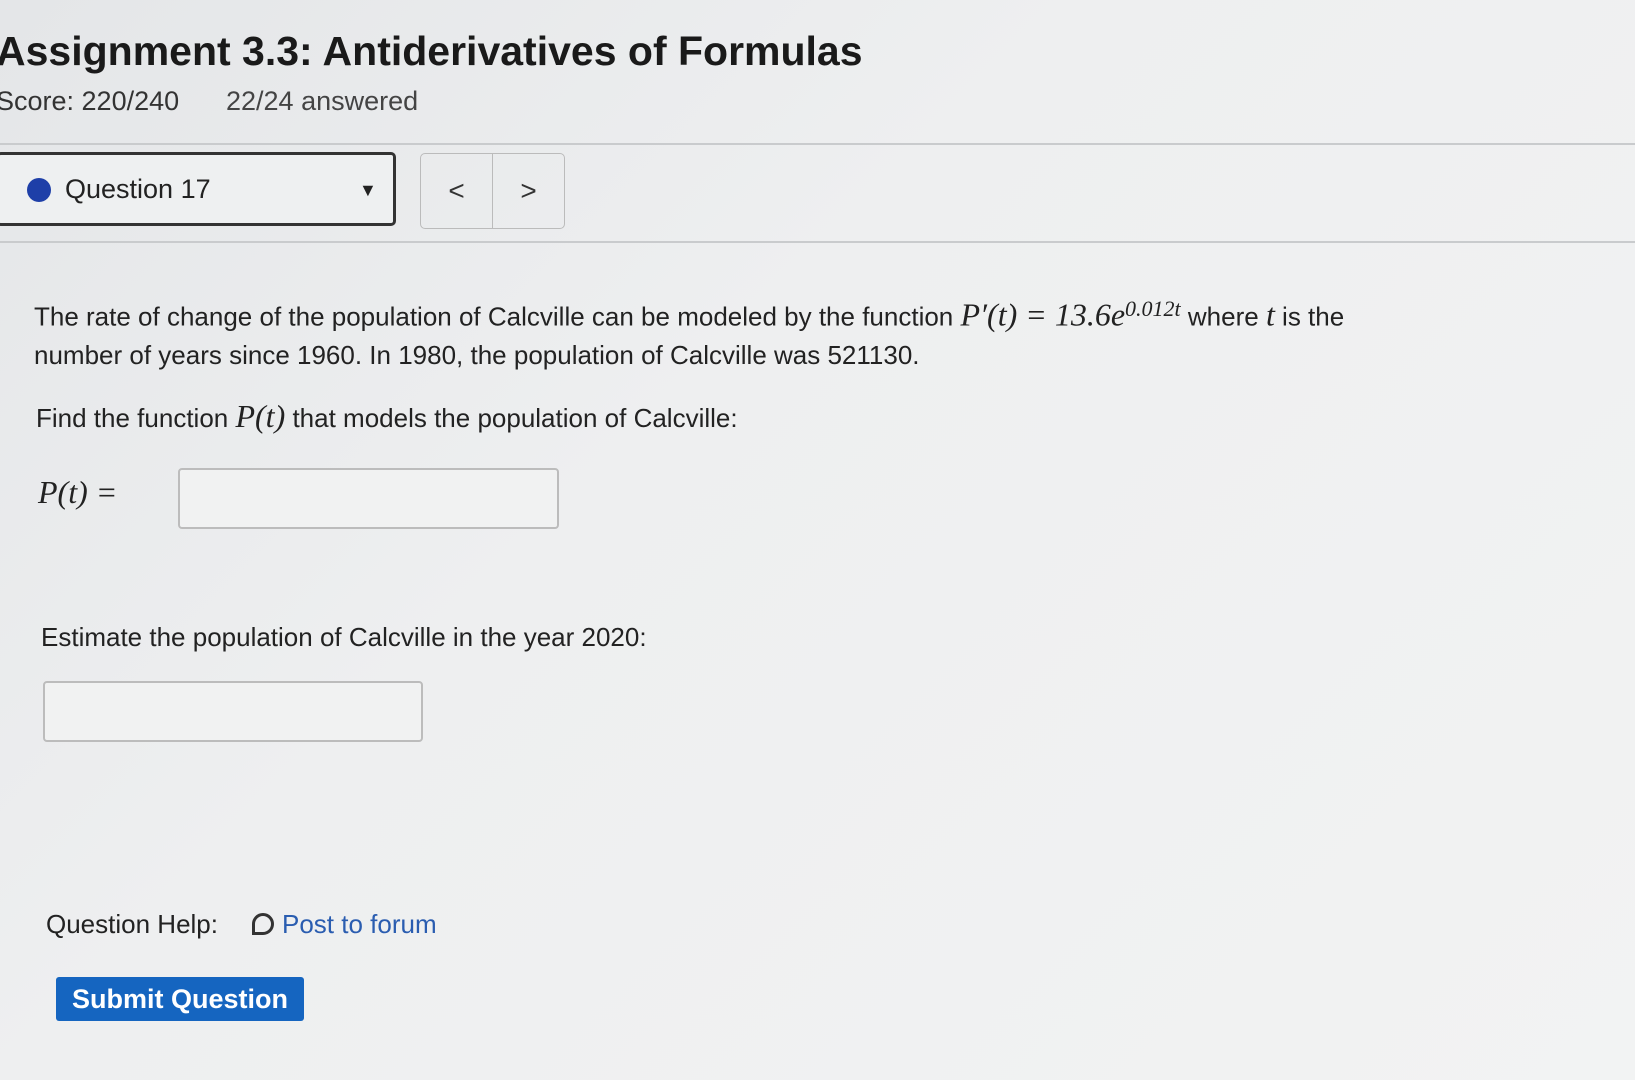  What do you see at coordinates (344, 924) in the screenshot?
I see `post-to-forum-link: Post to forum` at bounding box center [344, 924].